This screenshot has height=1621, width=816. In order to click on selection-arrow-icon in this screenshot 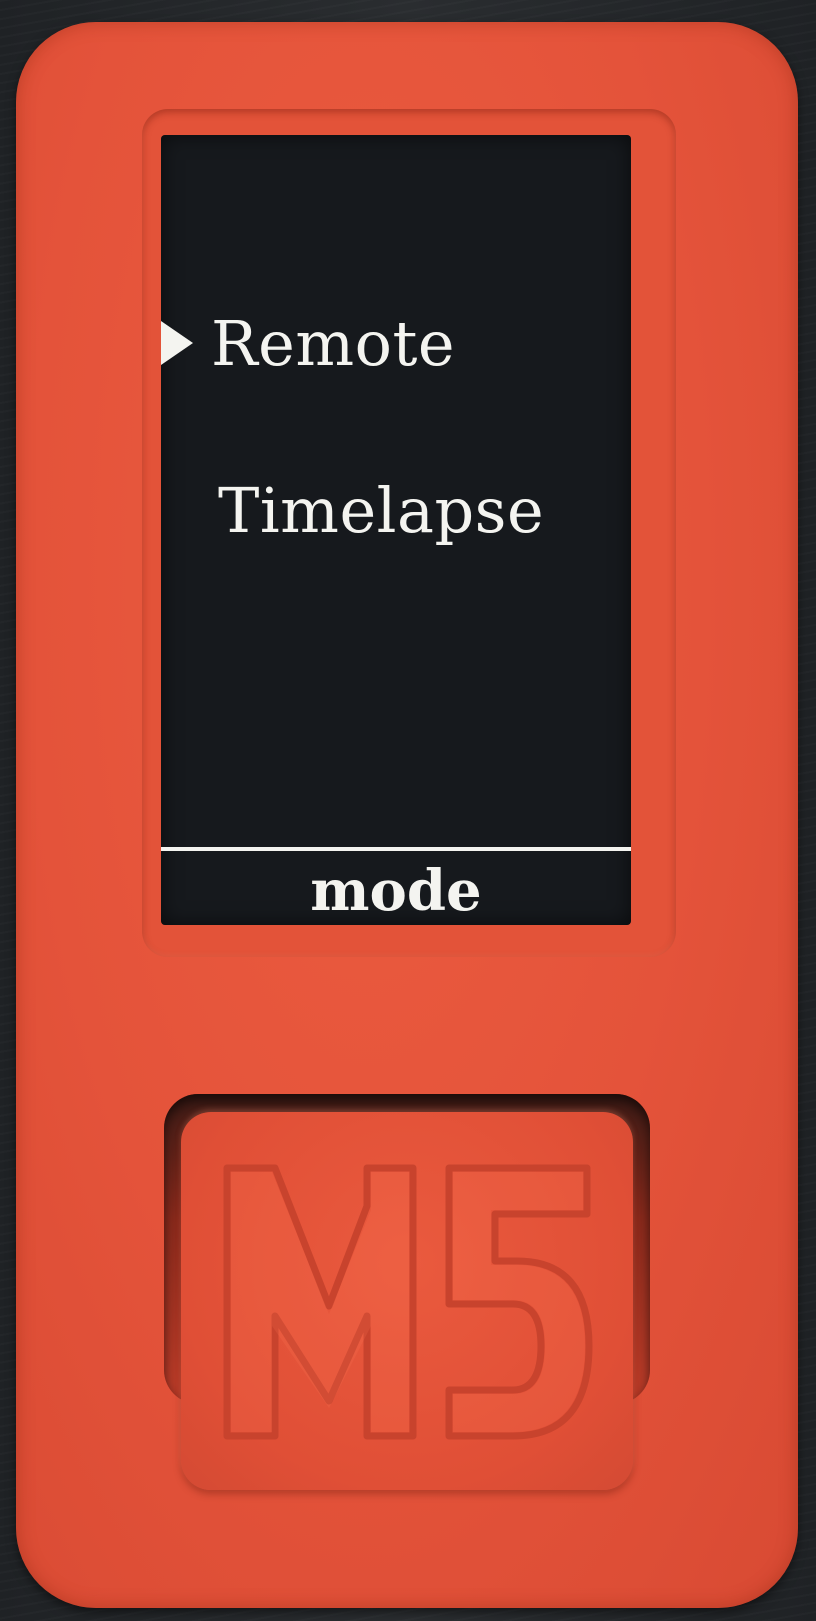, I will do `click(177, 343)`.